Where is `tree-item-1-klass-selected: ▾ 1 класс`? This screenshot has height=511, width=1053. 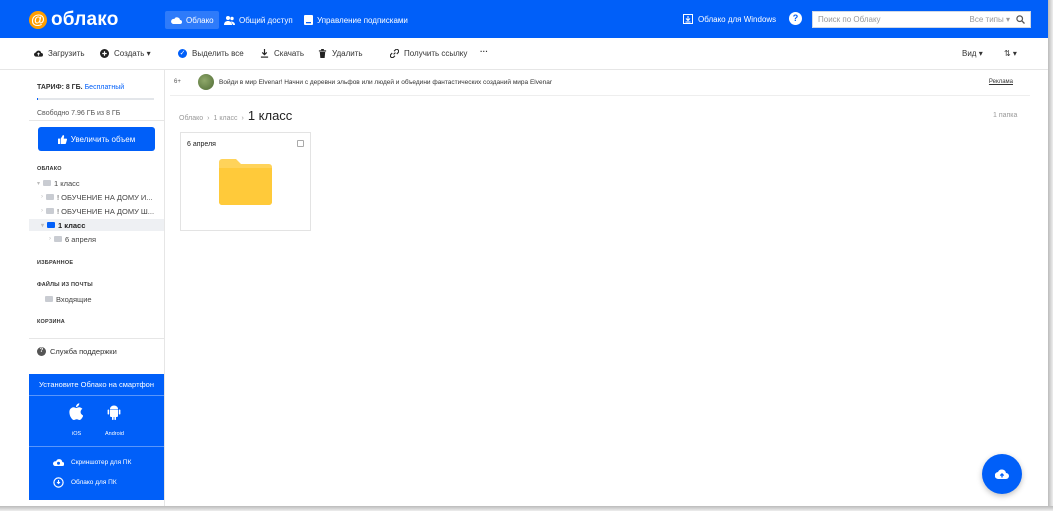
tree-item-1-klass-selected: ▾ 1 класс is located at coordinates (96, 225).